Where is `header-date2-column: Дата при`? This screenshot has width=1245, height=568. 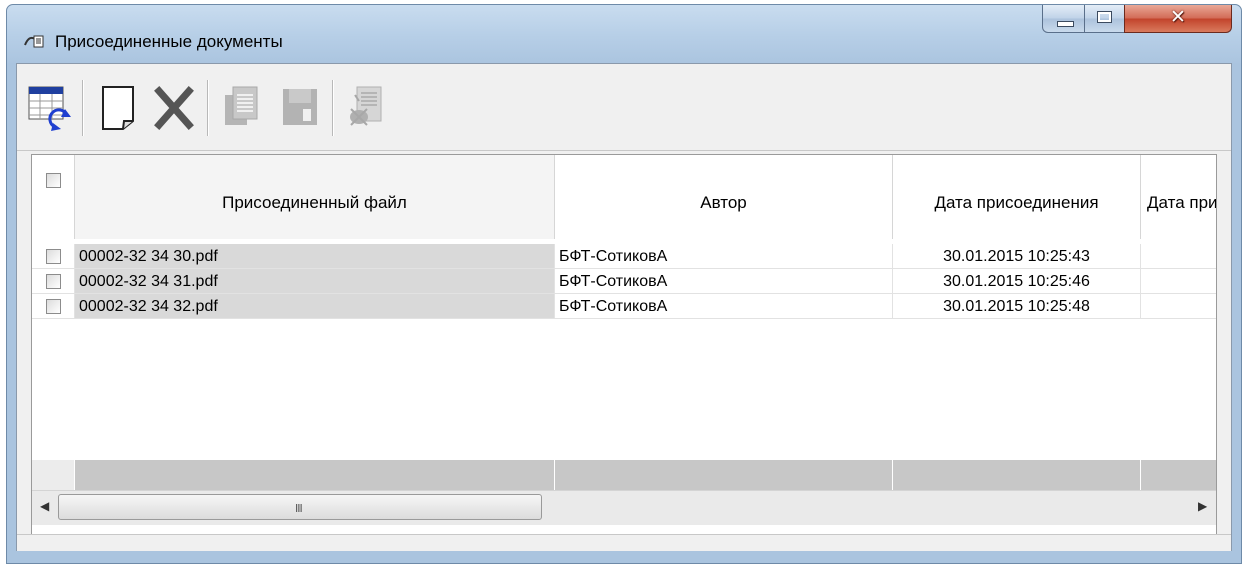 header-date2-column: Дата при is located at coordinates (1179, 197).